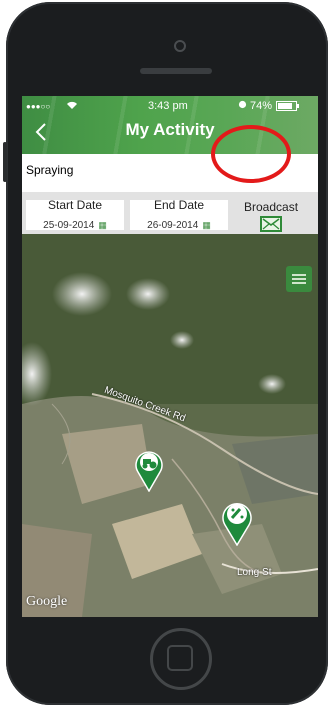  I want to click on end-date-value-row: 26-09-2014 ▦, so click(179, 225).